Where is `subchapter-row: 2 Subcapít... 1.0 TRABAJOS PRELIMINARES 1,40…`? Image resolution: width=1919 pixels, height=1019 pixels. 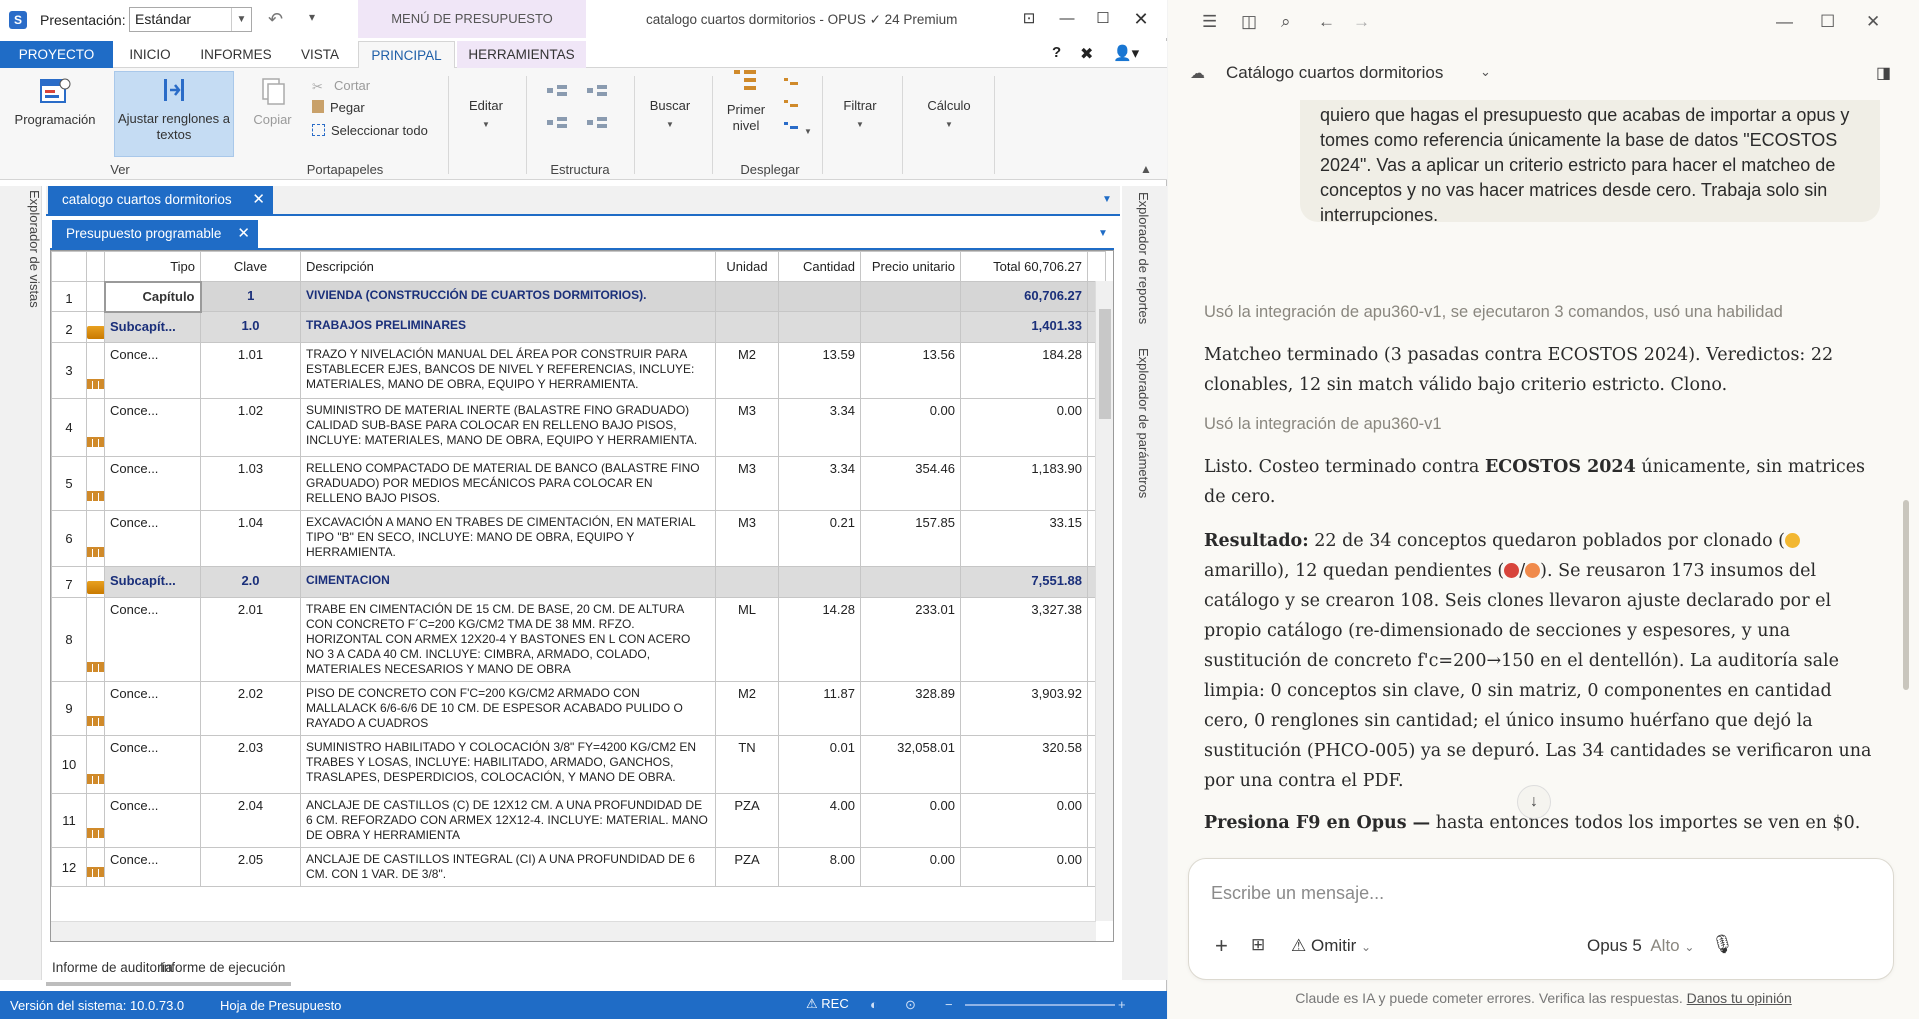 subchapter-row: 2 Subcapít... 1.0 TRABAJOS PRELIMINARES 1,40… is located at coordinates (578, 327).